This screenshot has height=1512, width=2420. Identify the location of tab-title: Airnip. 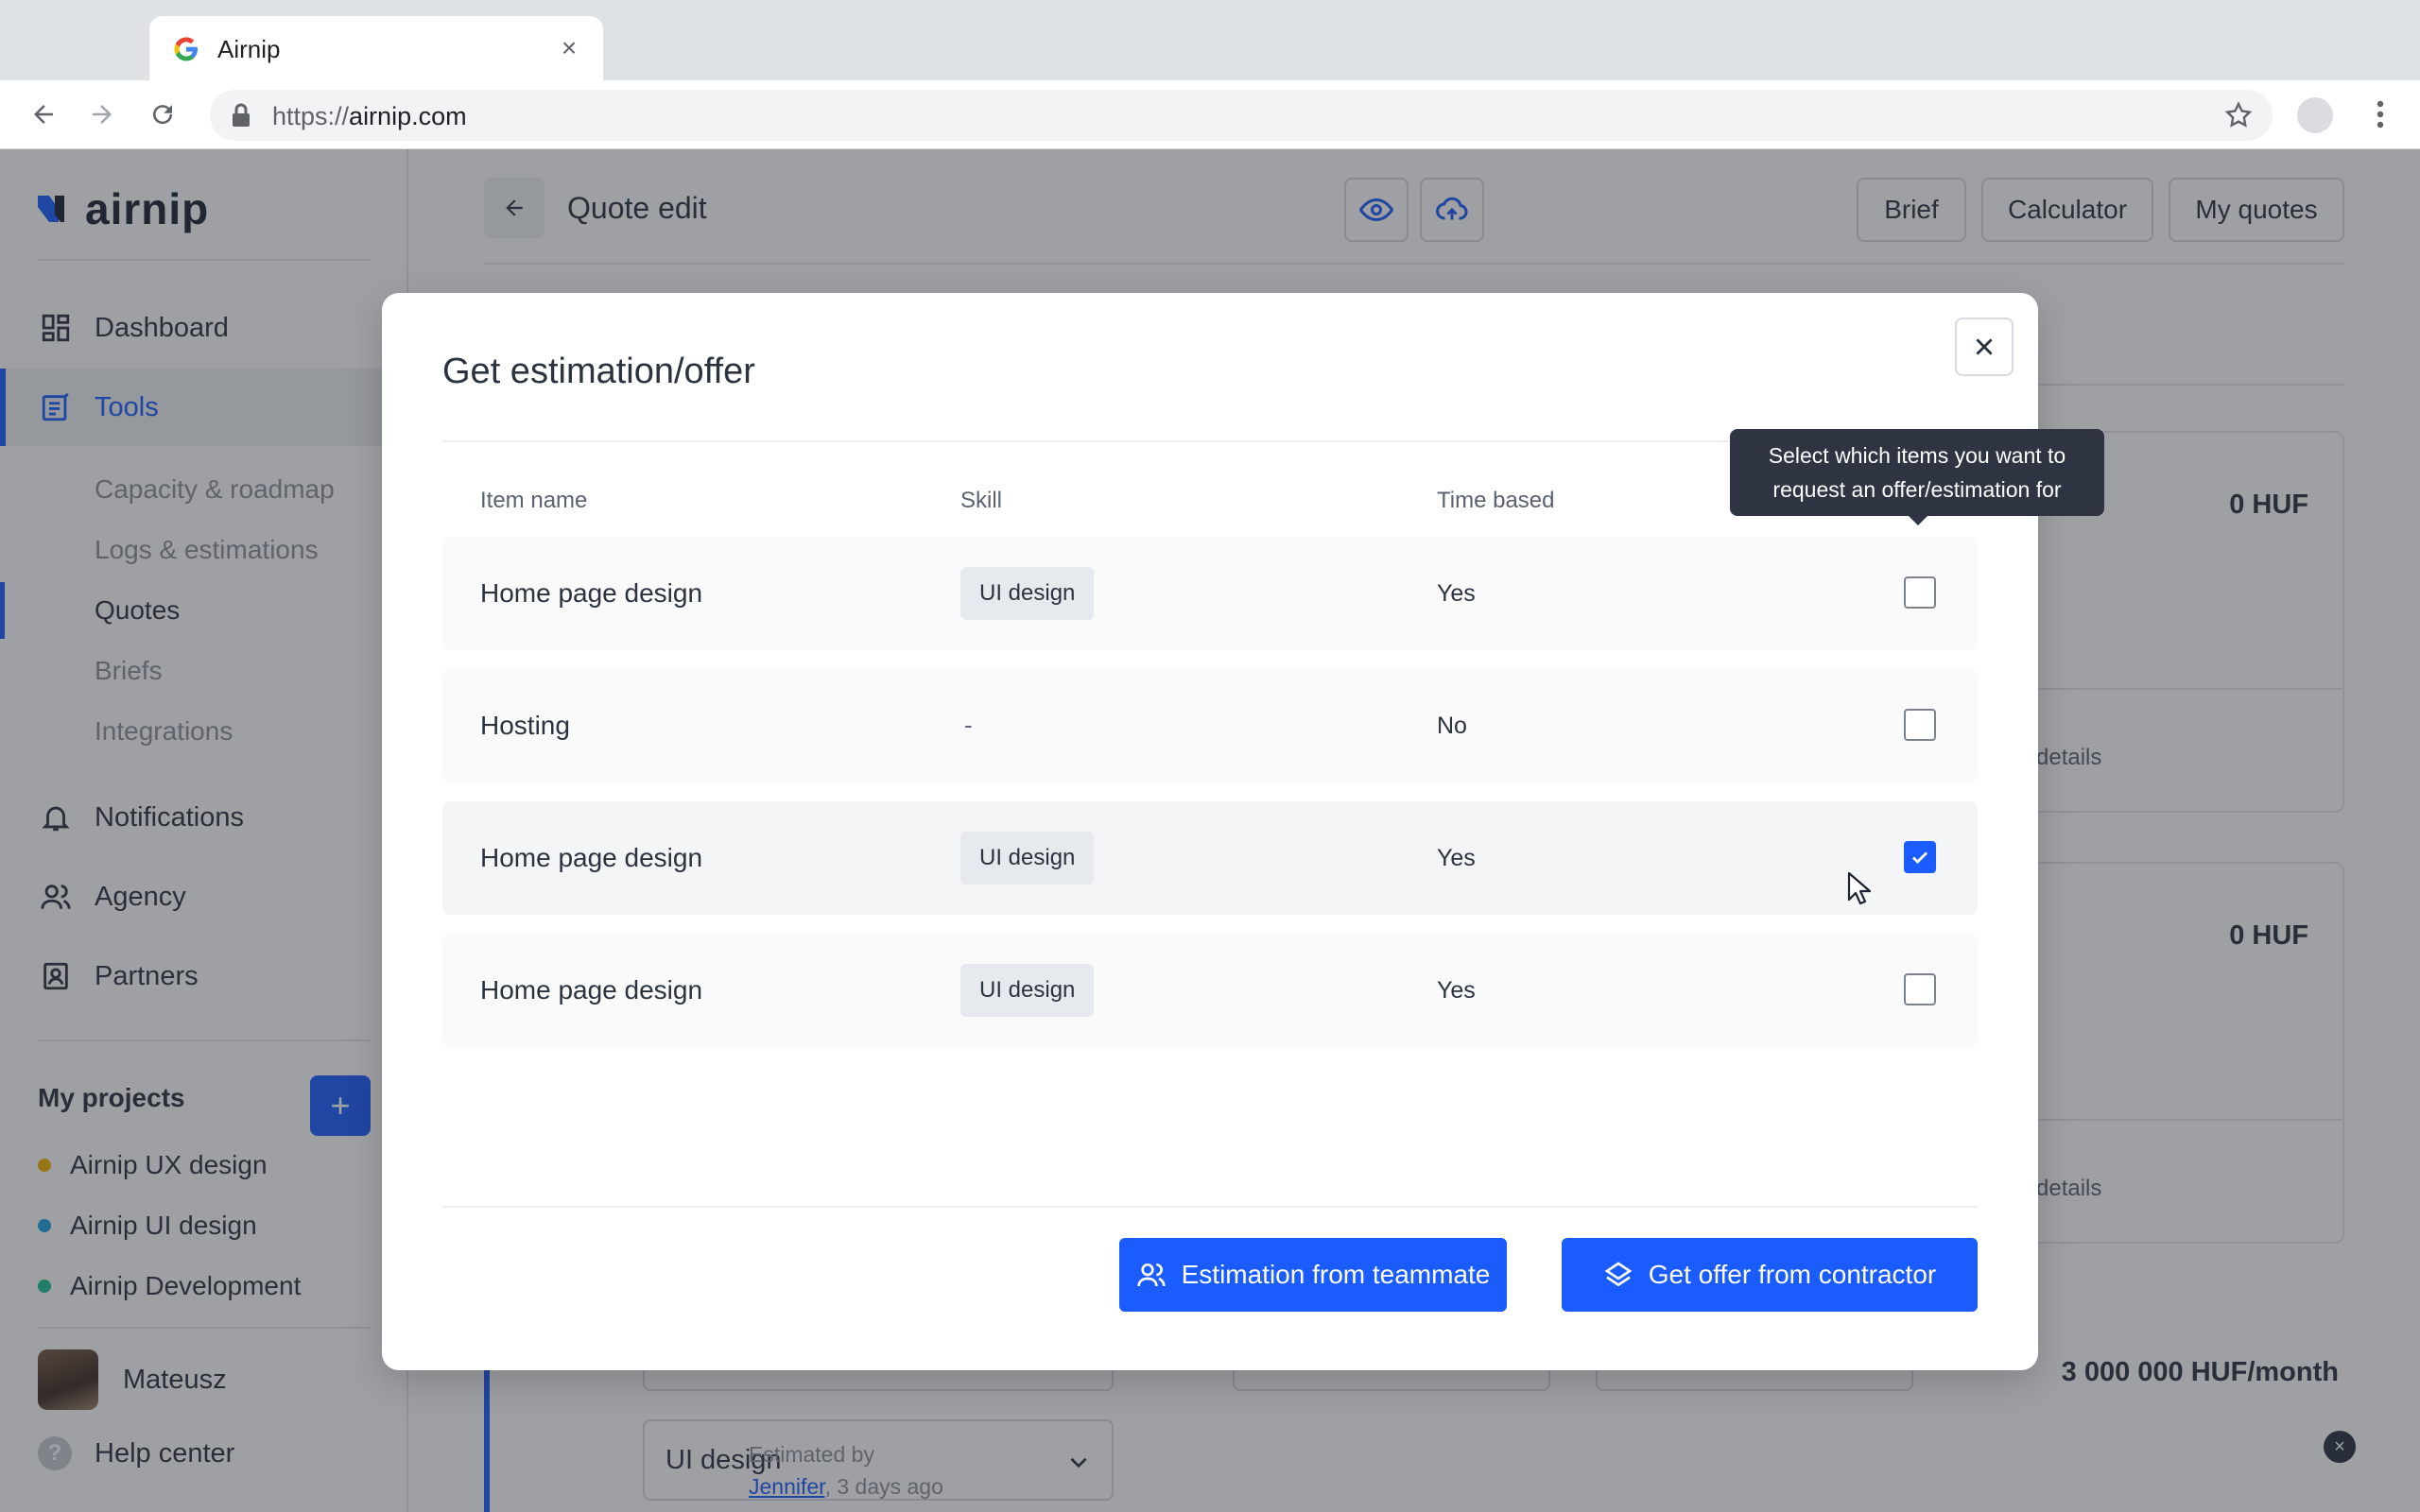
(249, 49).